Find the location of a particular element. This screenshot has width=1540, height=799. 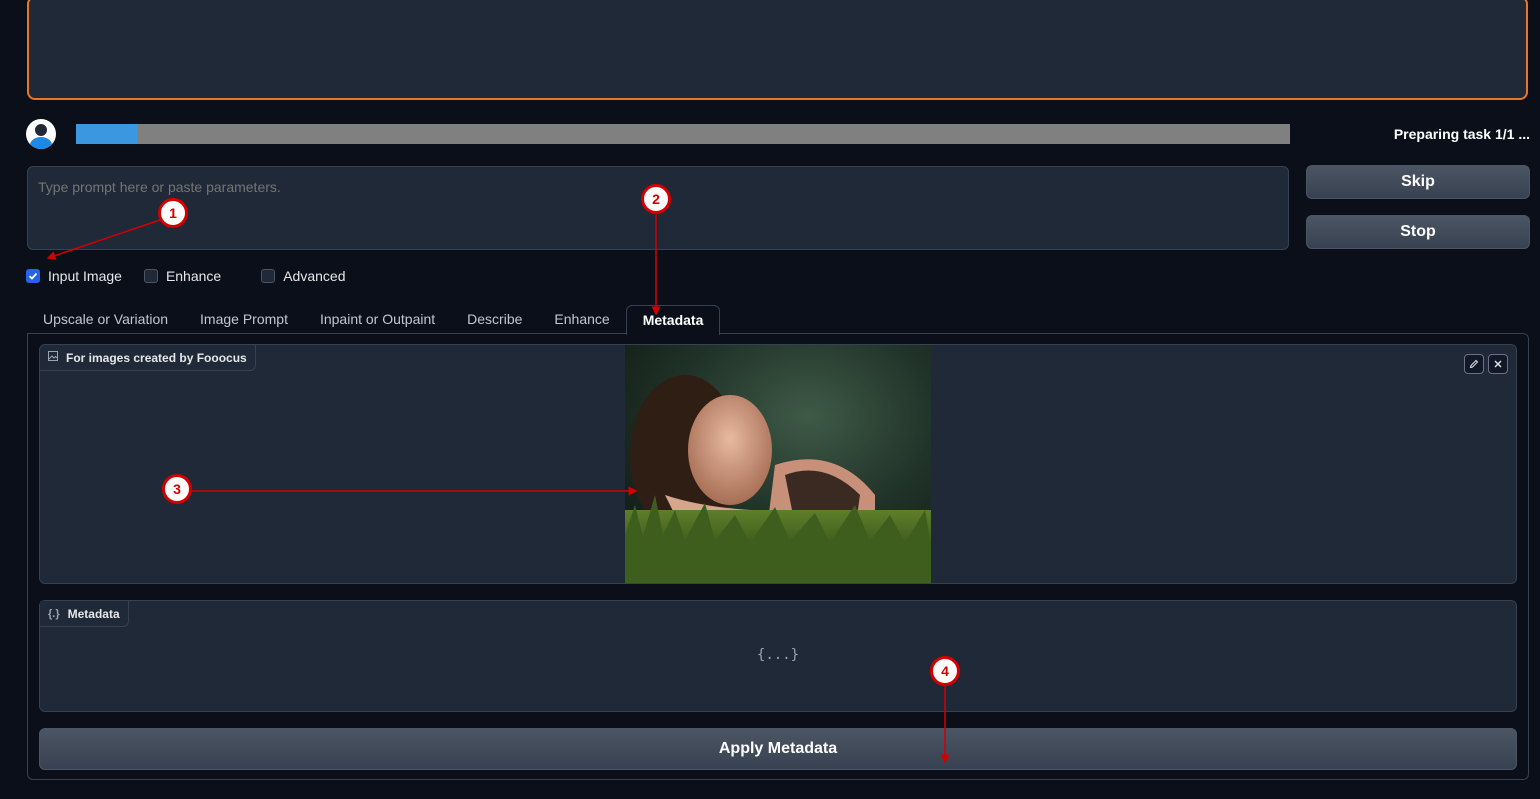

uploaded-photo is located at coordinates (778, 464).